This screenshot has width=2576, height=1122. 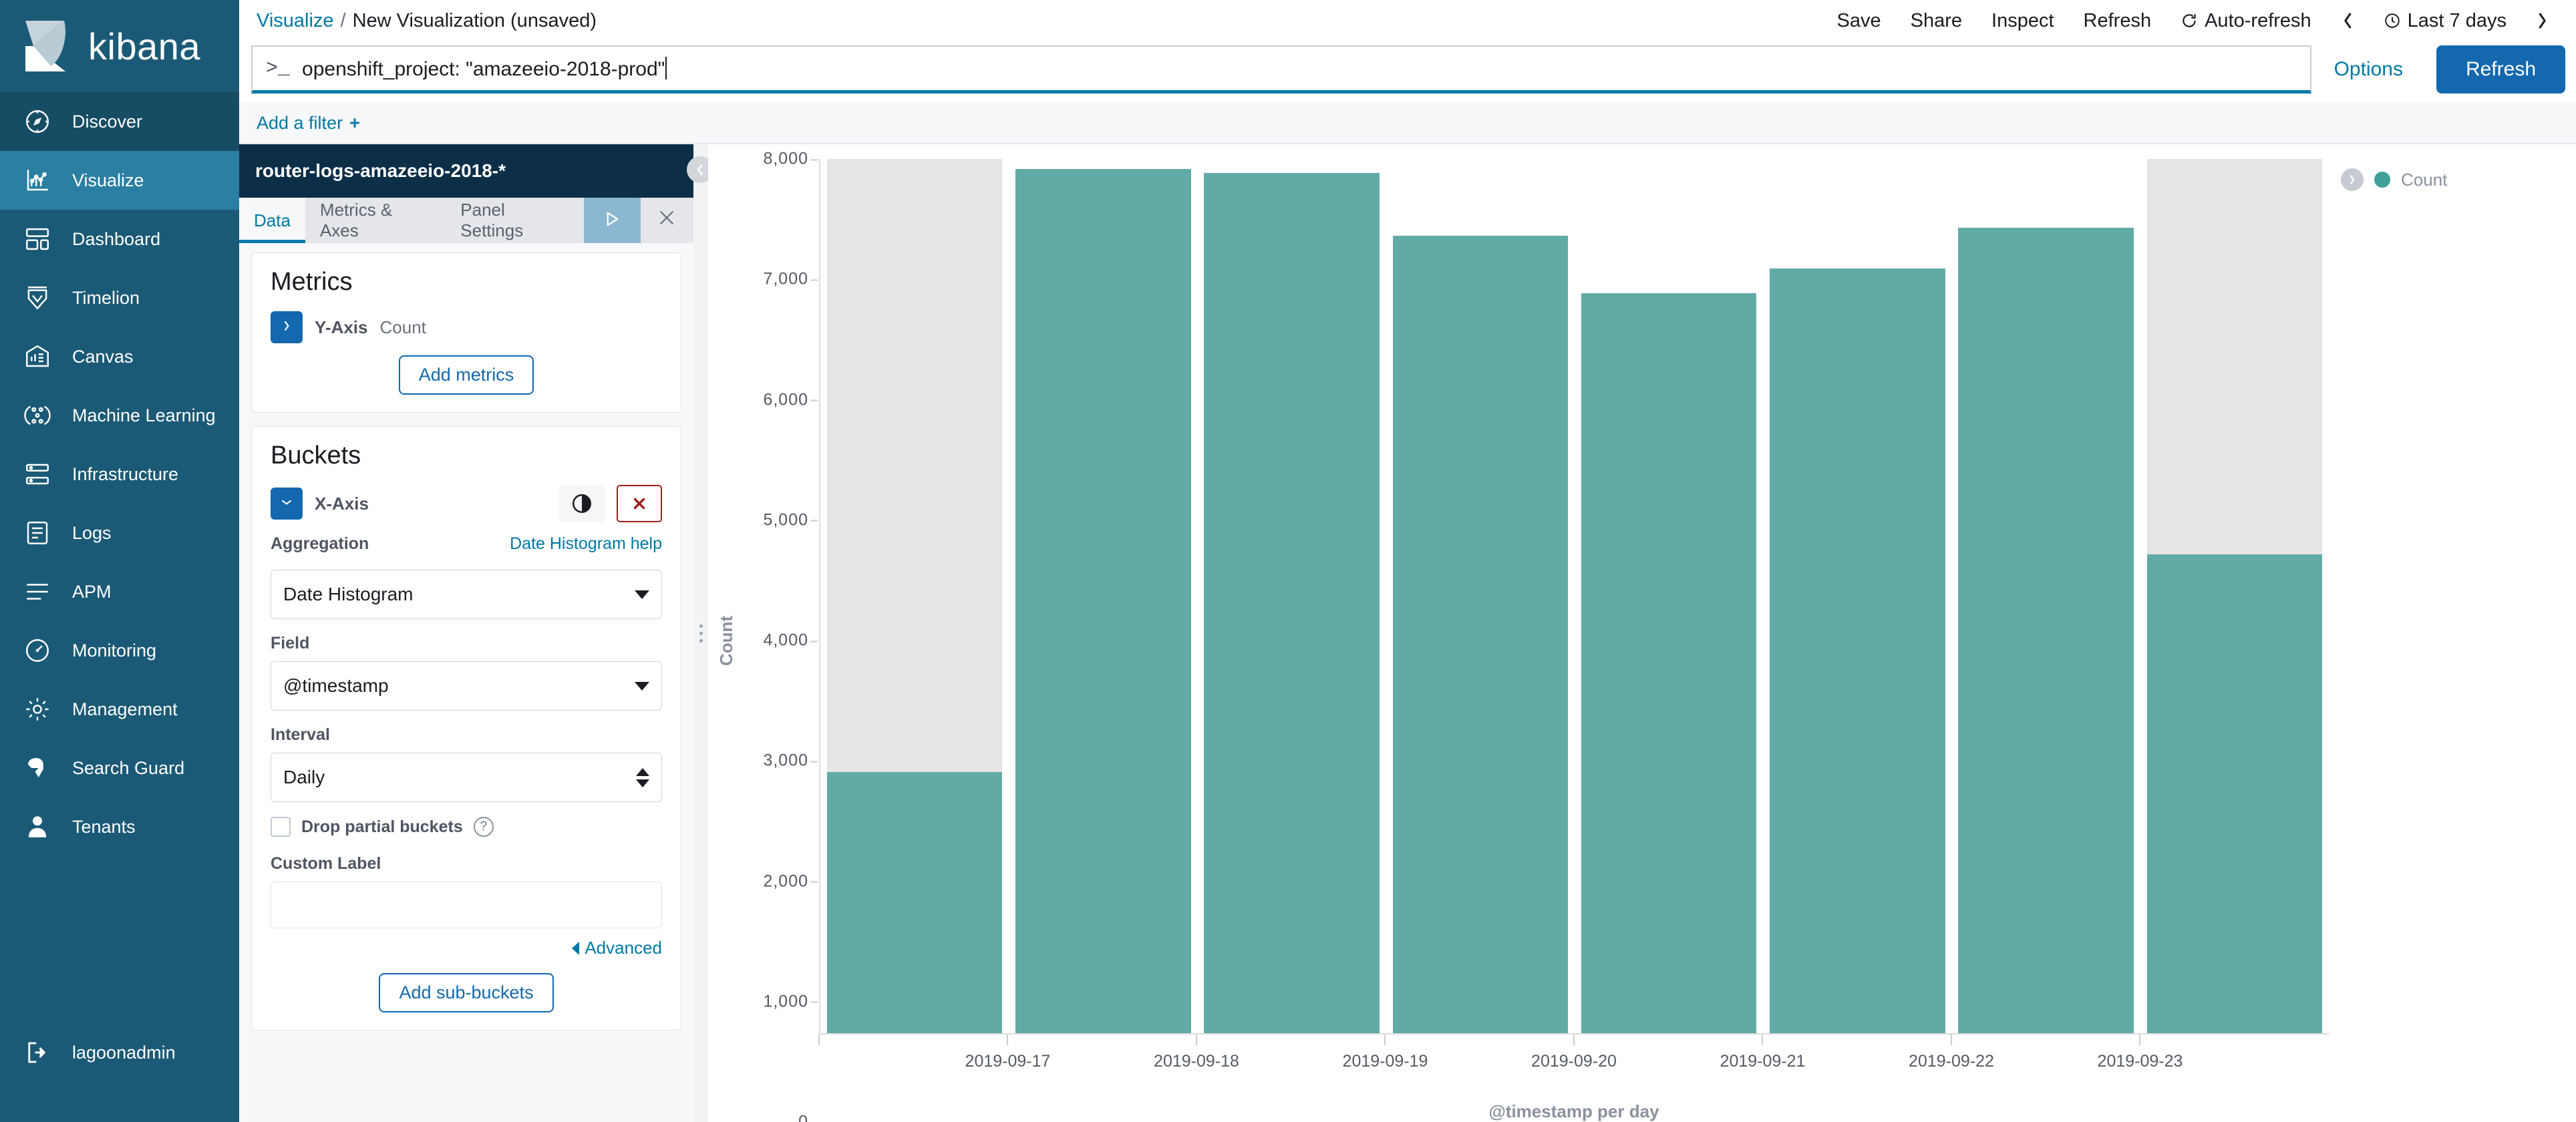 What do you see at coordinates (108, 180) in the screenshot?
I see `sidebar-item-label: Visualize` at bounding box center [108, 180].